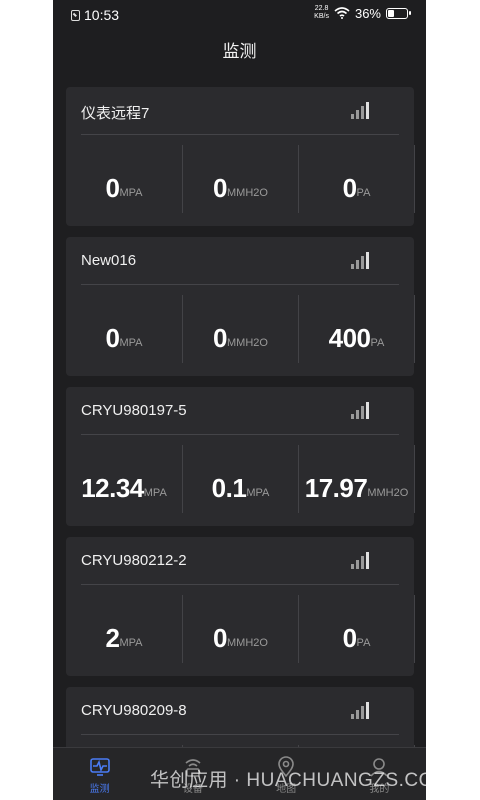 The width and height of the screenshot is (480, 800). I want to click on status-right: 22.8 KB/s 36%, so click(362, 13).